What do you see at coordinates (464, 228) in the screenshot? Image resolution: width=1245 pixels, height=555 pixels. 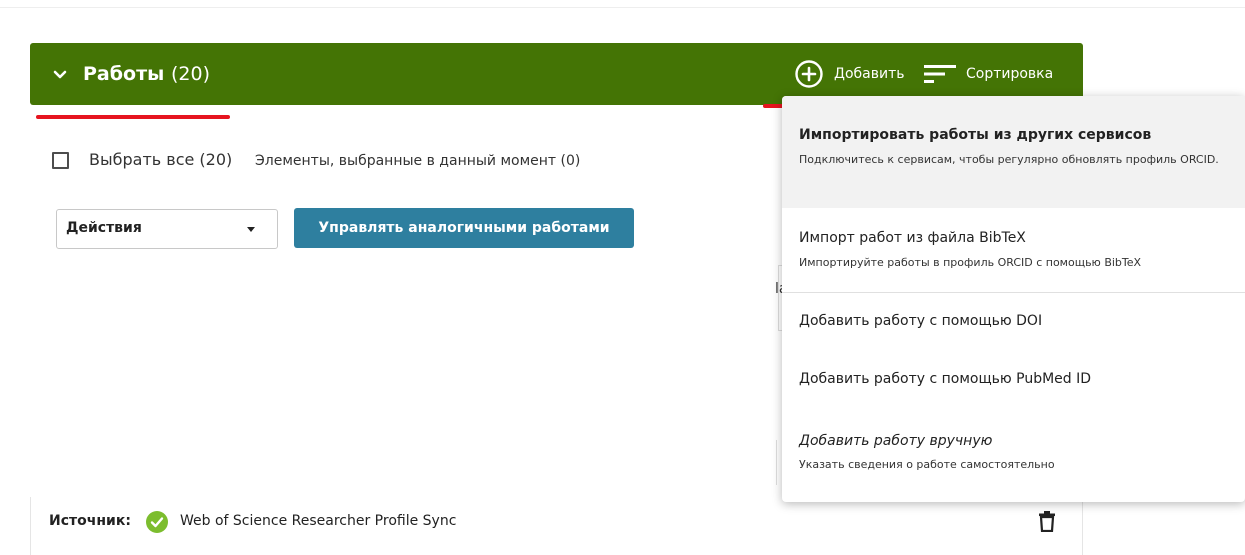 I see `manage-similar-works-button: Управлять аналогичными работами` at bounding box center [464, 228].